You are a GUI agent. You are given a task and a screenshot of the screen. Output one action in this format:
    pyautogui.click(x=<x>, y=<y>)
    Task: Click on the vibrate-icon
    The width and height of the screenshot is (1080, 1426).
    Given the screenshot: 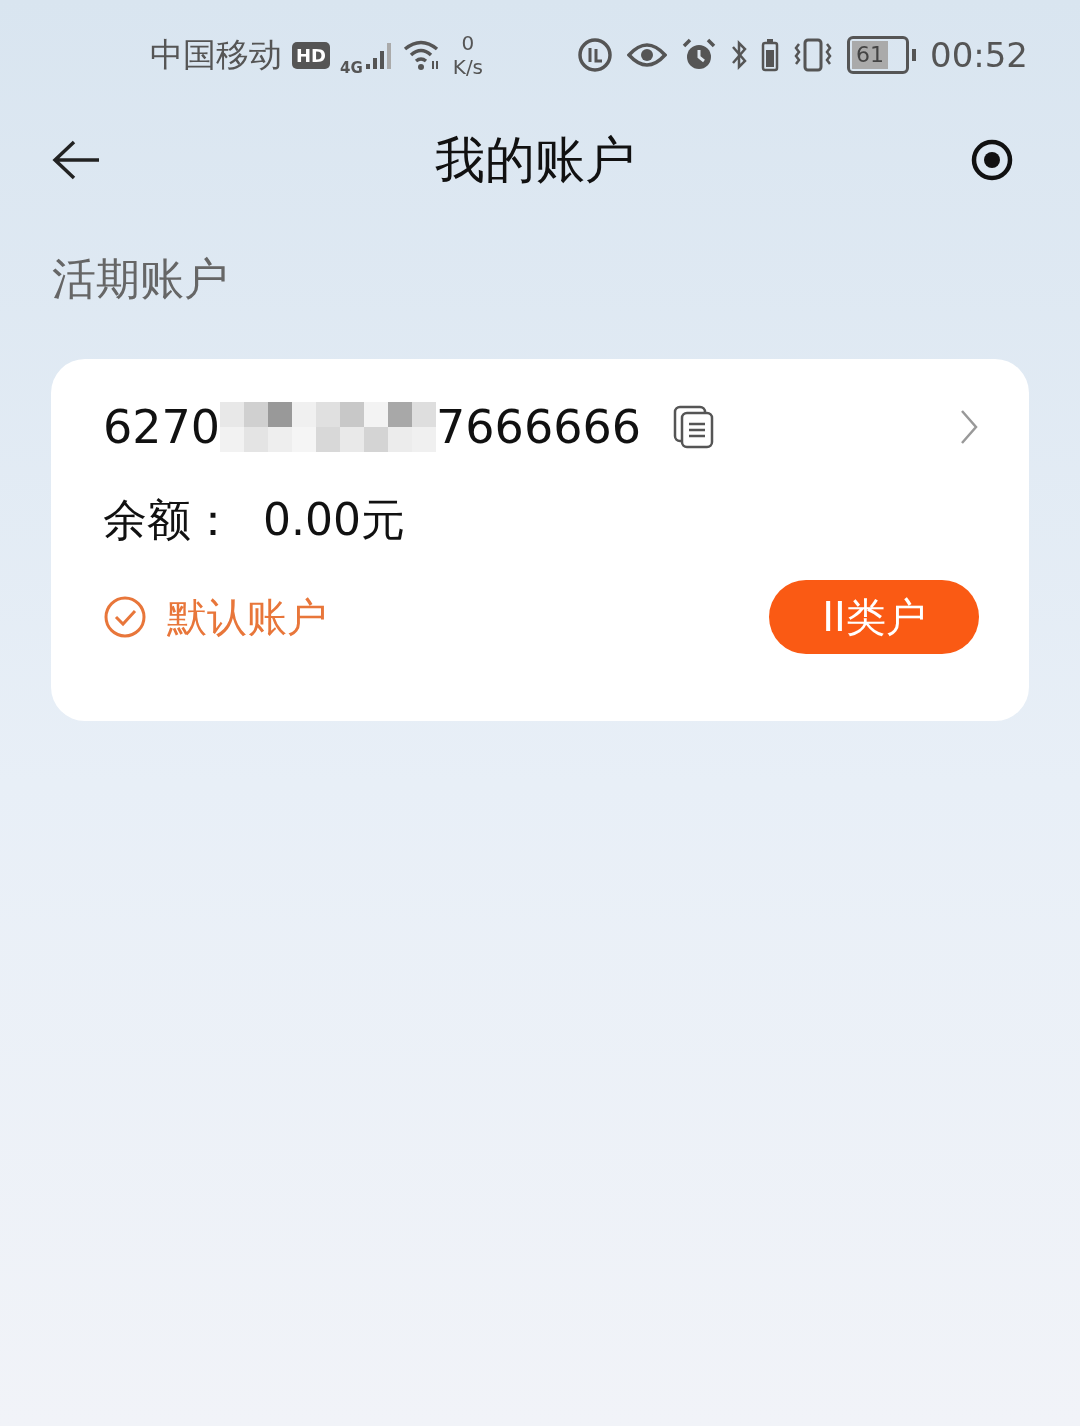 What is the action you would take?
    pyautogui.click(x=813, y=55)
    